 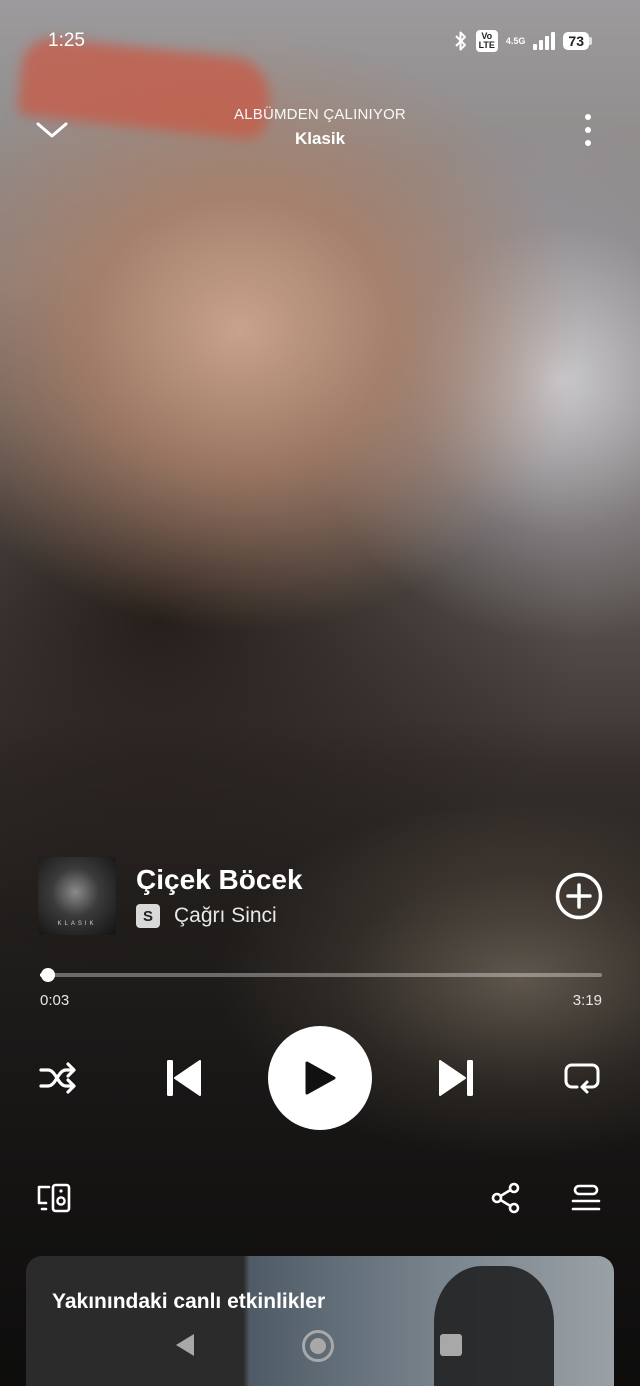 I want to click on previous-button, so click(x=184, y=1078).